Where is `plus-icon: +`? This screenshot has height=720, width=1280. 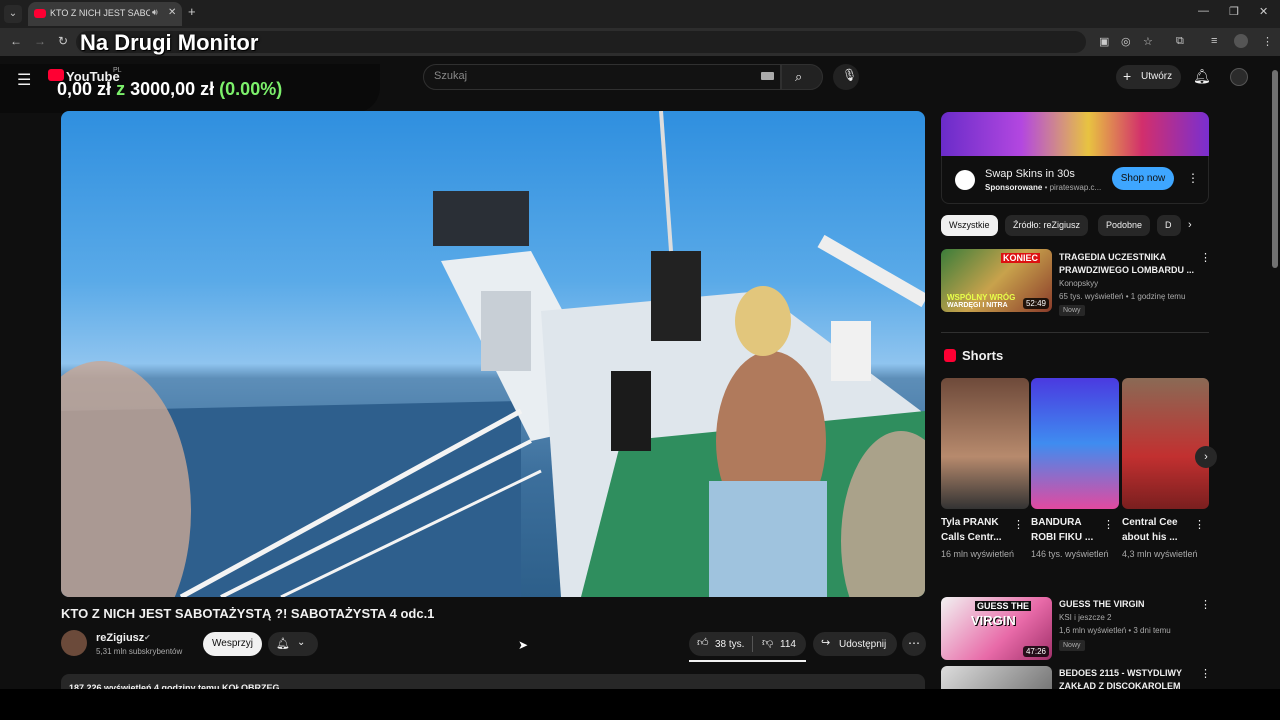
plus-icon: + is located at coordinates (1127, 76).